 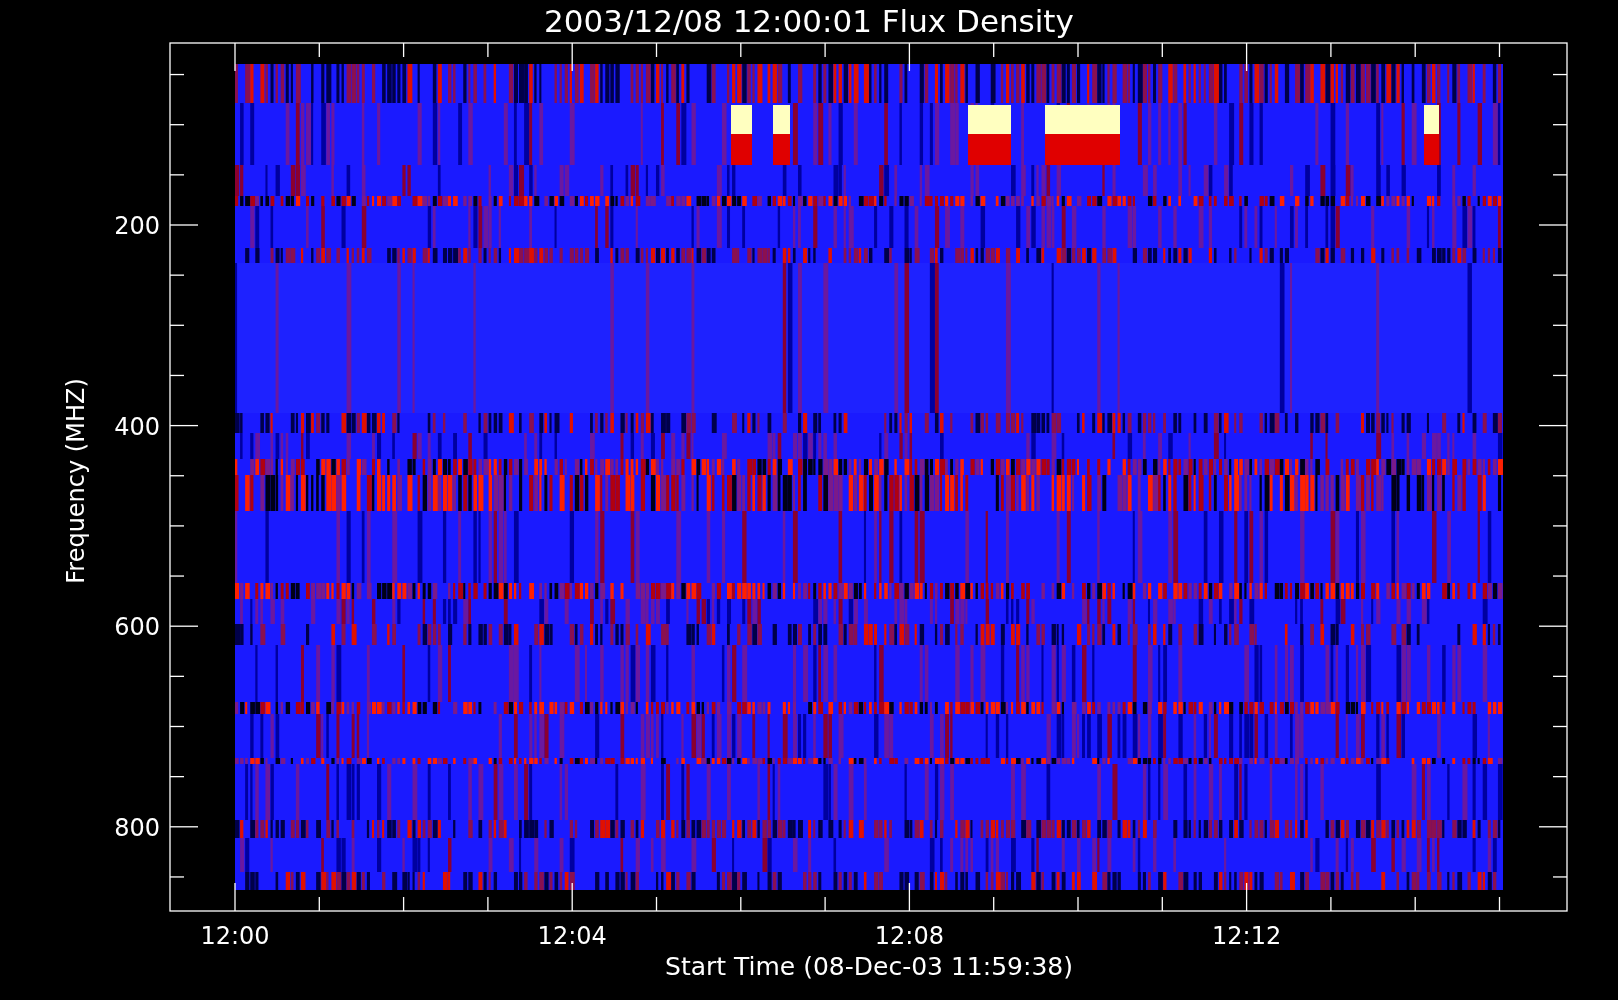 What do you see at coordinates (235, 936) in the screenshot?
I see `tick-label: 12:00` at bounding box center [235, 936].